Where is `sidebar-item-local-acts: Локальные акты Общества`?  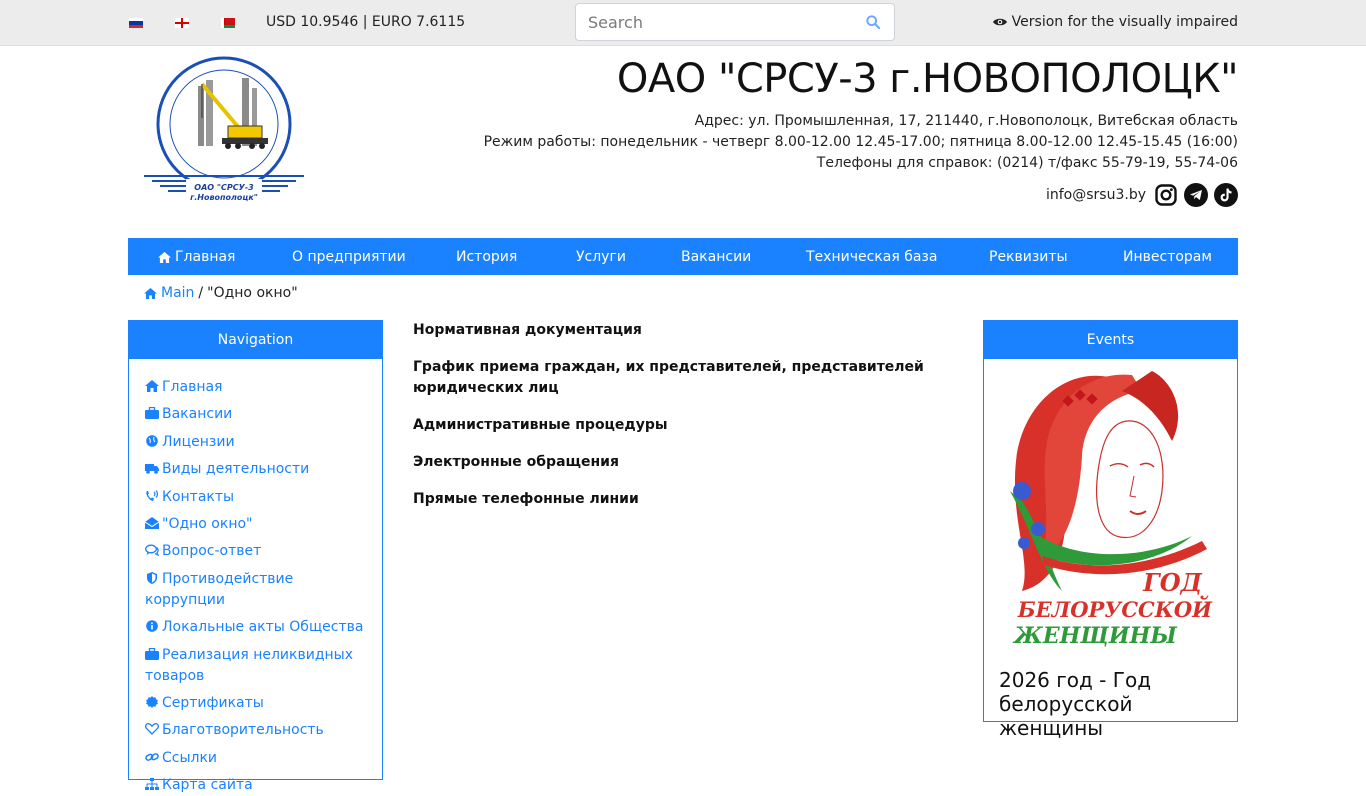 sidebar-item-local-acts: Локальные акты Общества is located at coordinates (255, 627).